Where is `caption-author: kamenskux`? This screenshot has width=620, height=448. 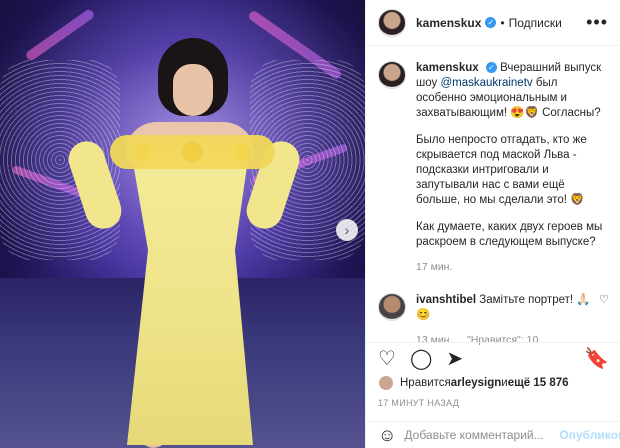
caption-author: kamenskux is located at coordinates (447, 68).